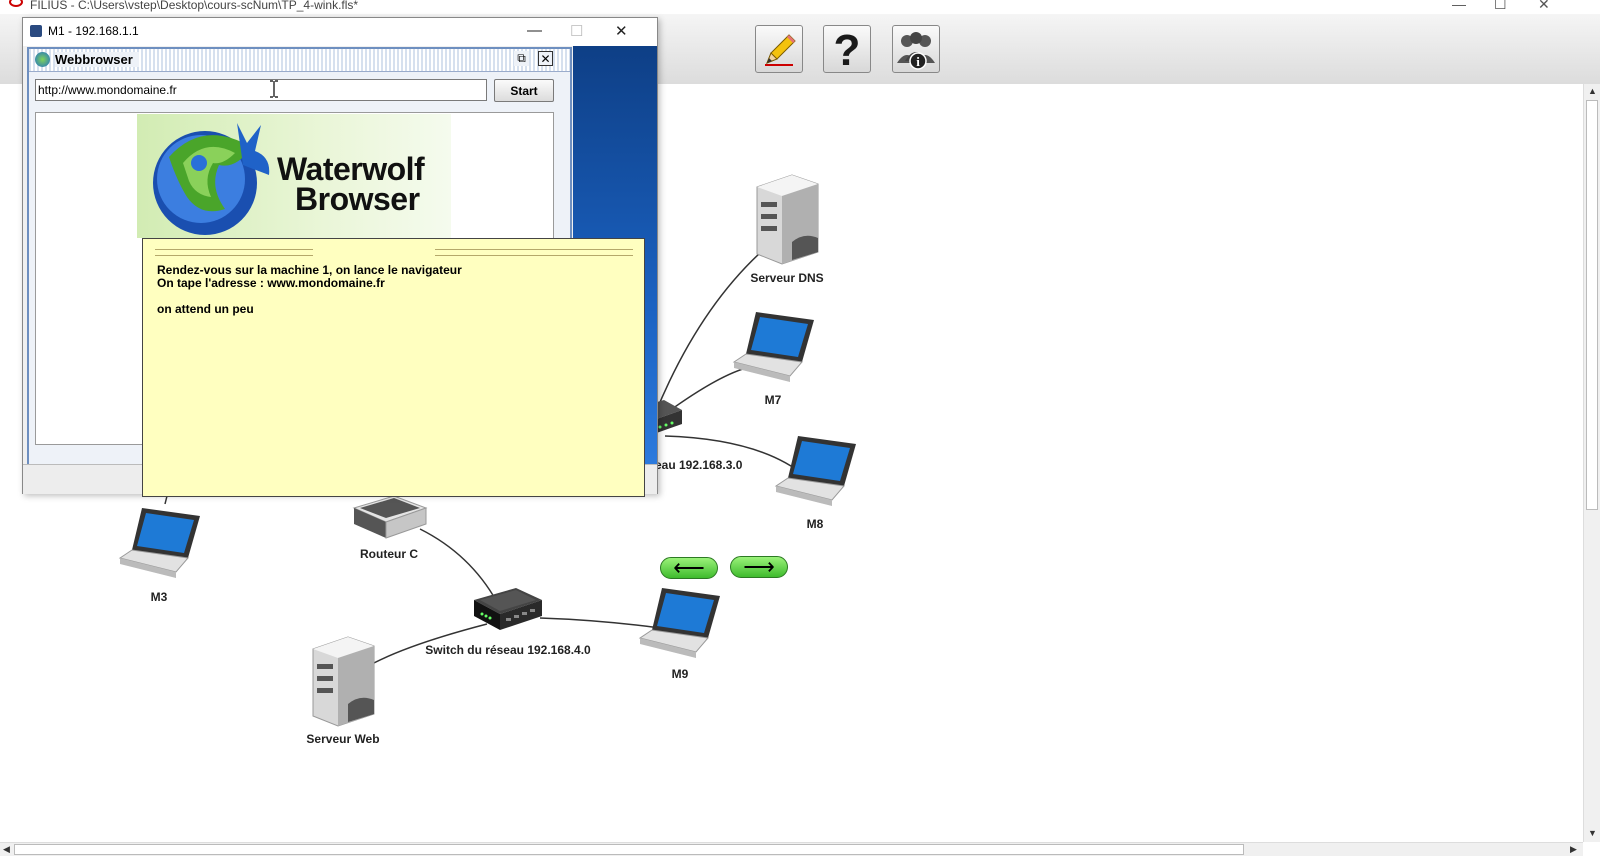  I want to click on next-button: ⟶, so click(759, 567).